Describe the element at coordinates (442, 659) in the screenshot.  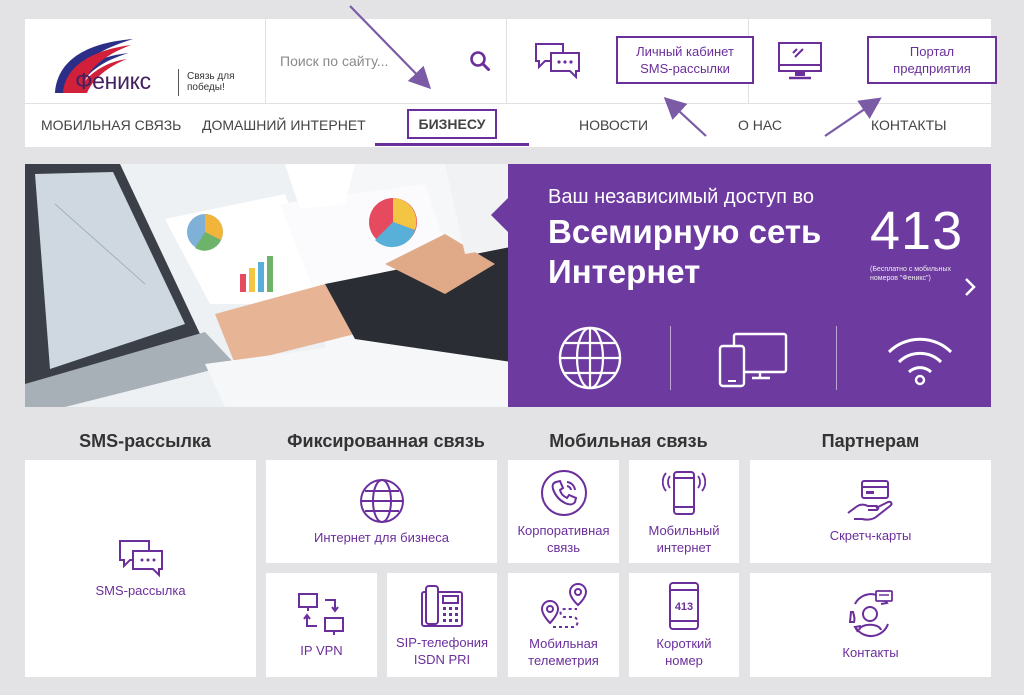
I see `tile-sip-label-2: ISDN PRI` at that location.